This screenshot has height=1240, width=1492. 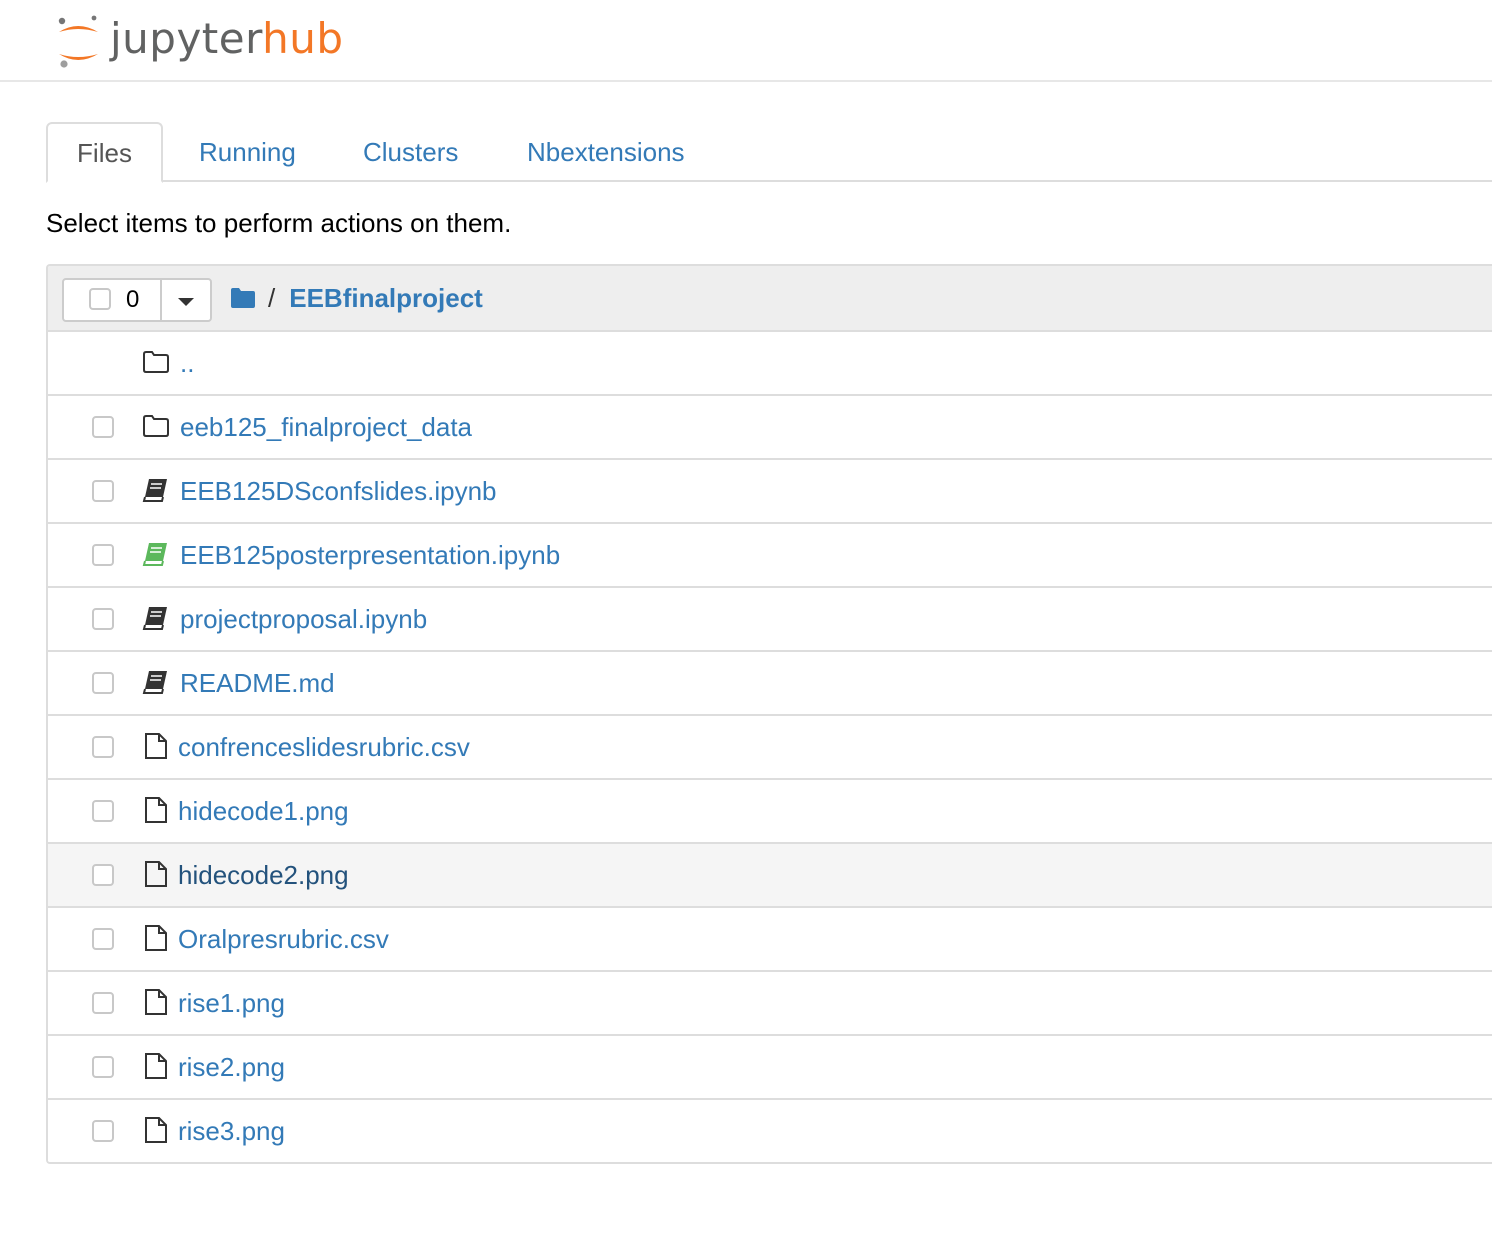 What do you see at coordinates (186, 300) in the screenshot?
I see `select-dropdown-button` at bounding box center [186, 300].